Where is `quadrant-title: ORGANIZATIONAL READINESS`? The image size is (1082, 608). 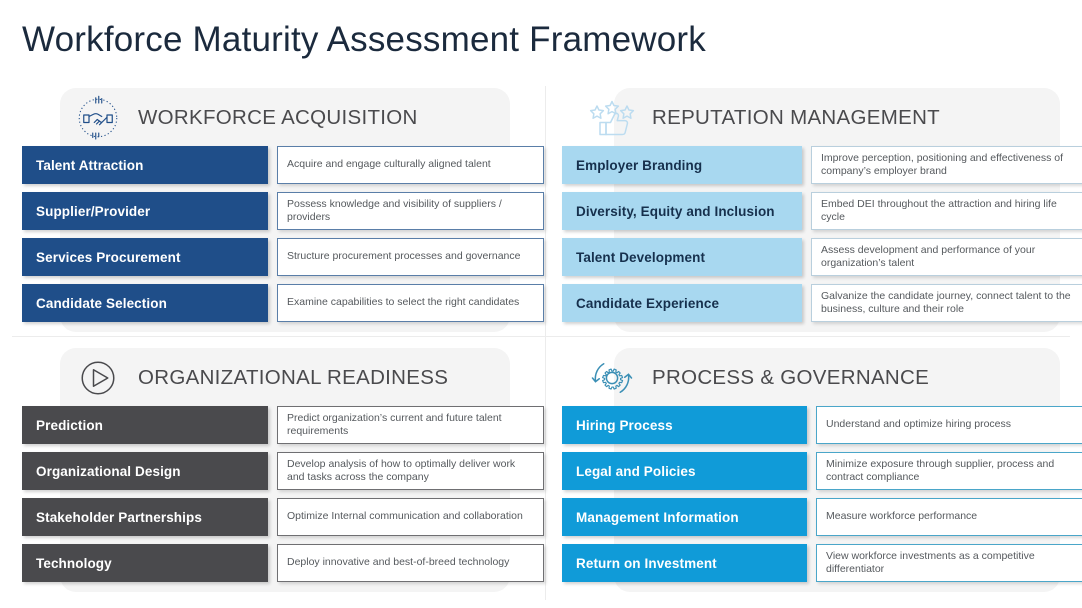 quadrant-title: ORGANIZATIONAL READINESS is located at coordinates (293, 377).